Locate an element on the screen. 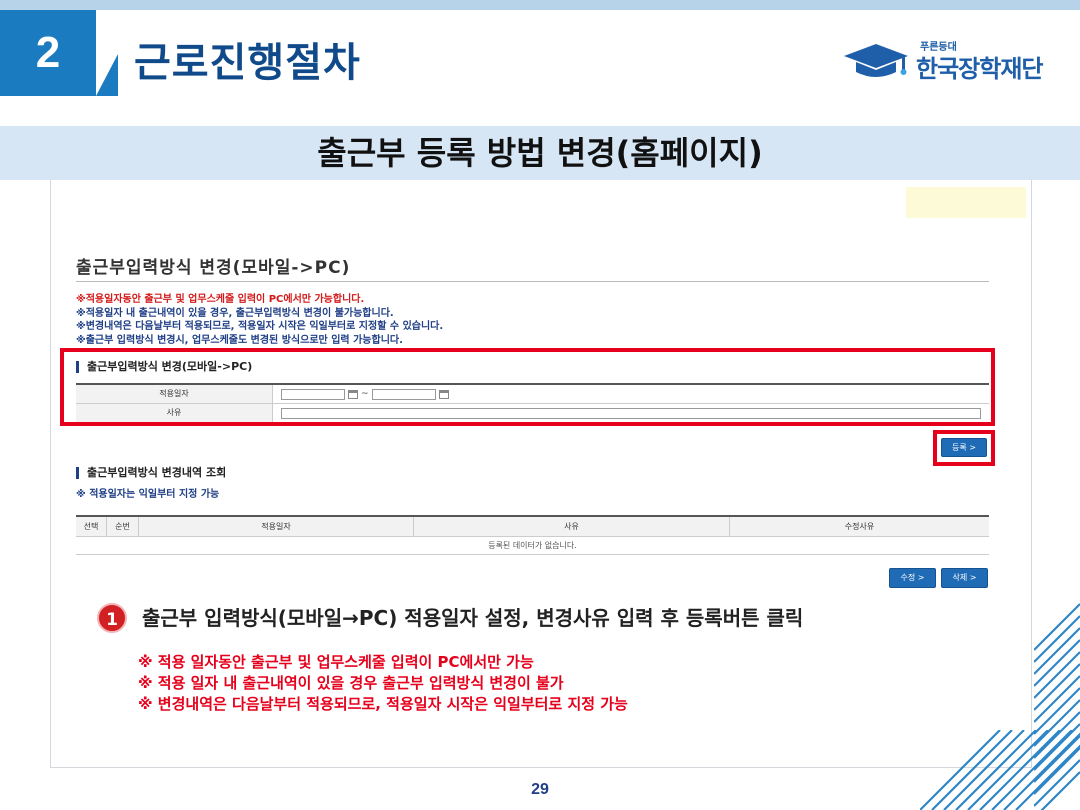 The width and height of the screenshot is (1080, 810). page-number: 29 is located at coordinates (540, 789).